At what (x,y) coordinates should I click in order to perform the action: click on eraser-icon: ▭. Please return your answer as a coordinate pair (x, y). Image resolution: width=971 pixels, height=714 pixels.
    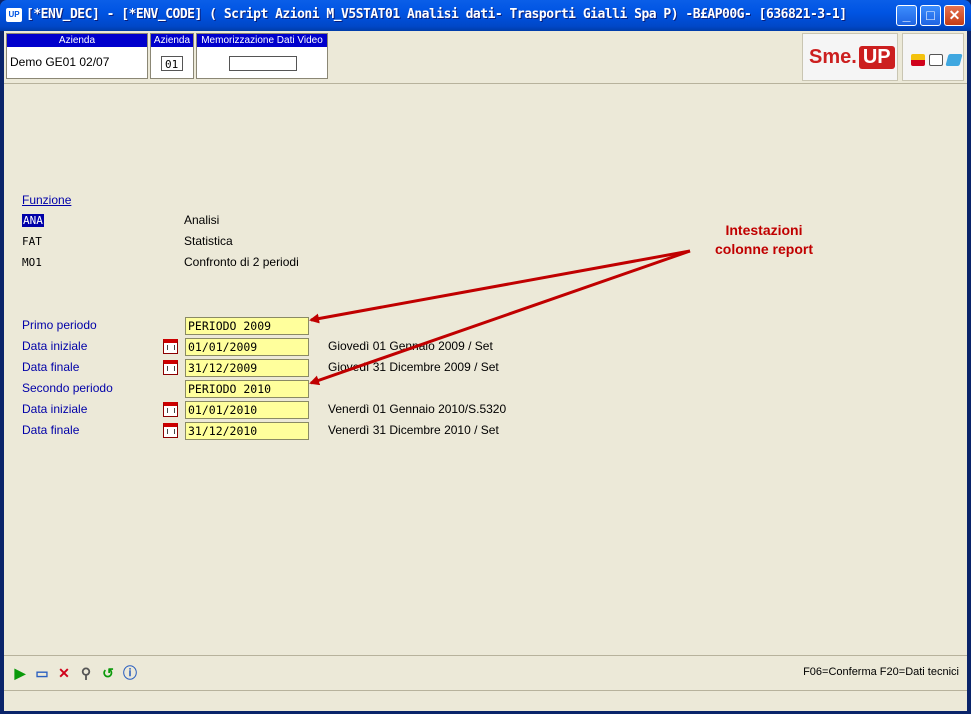
    Looking at the image, I should click on (42, 673).